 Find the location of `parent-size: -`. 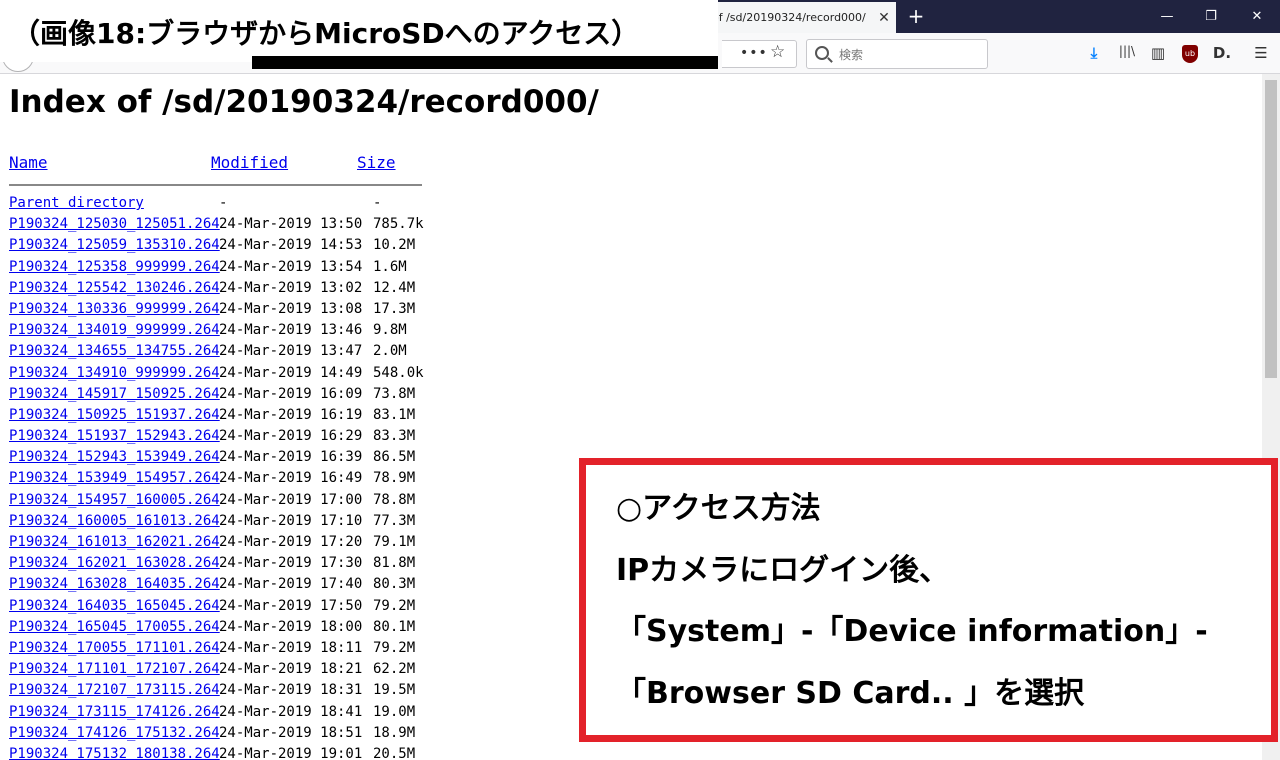

parent-size: - is located at coordinates (377, 203).